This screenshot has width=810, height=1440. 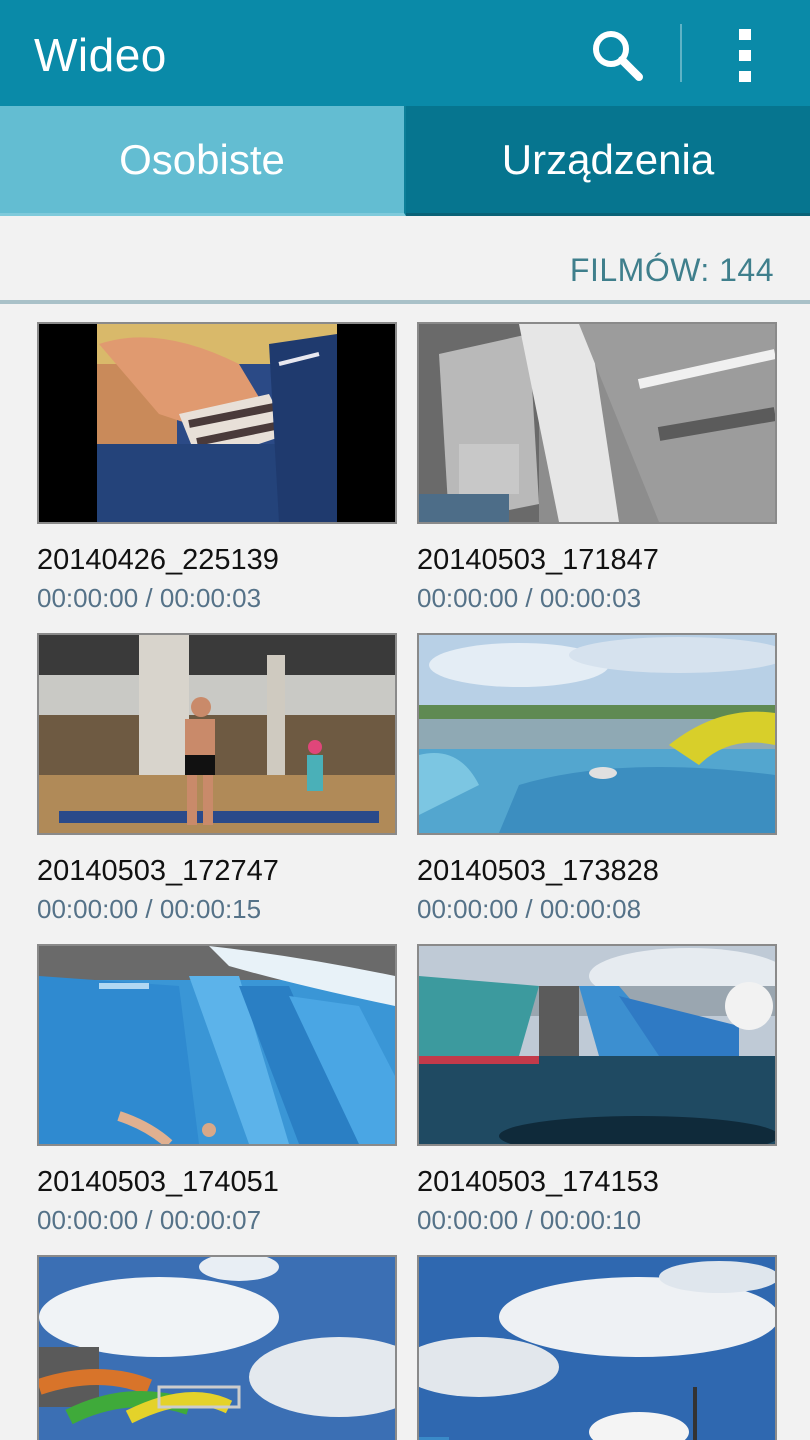 I want to click on video-name: 20140503_172747, so click(x=158, y=871).